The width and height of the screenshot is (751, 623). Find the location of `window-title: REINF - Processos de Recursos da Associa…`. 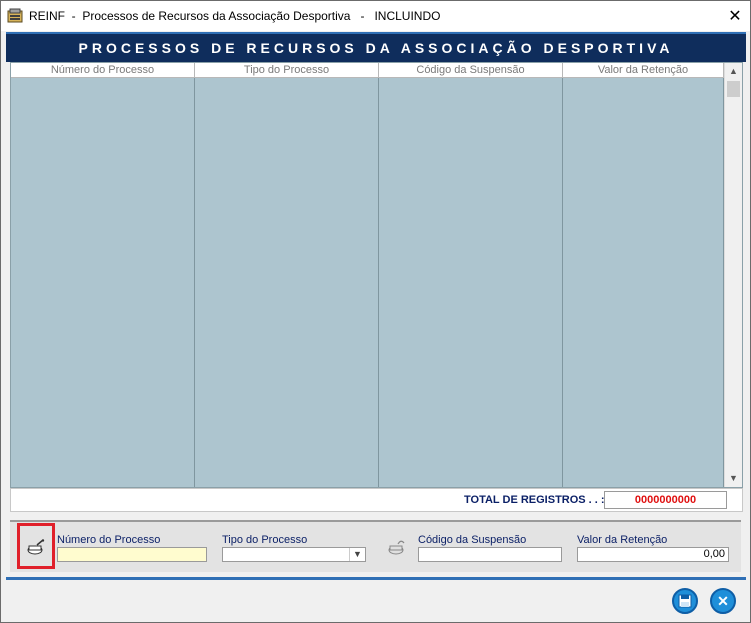

window-title: REINF - Processos de Recursos da Associa… is located at coordinates (235, 16).